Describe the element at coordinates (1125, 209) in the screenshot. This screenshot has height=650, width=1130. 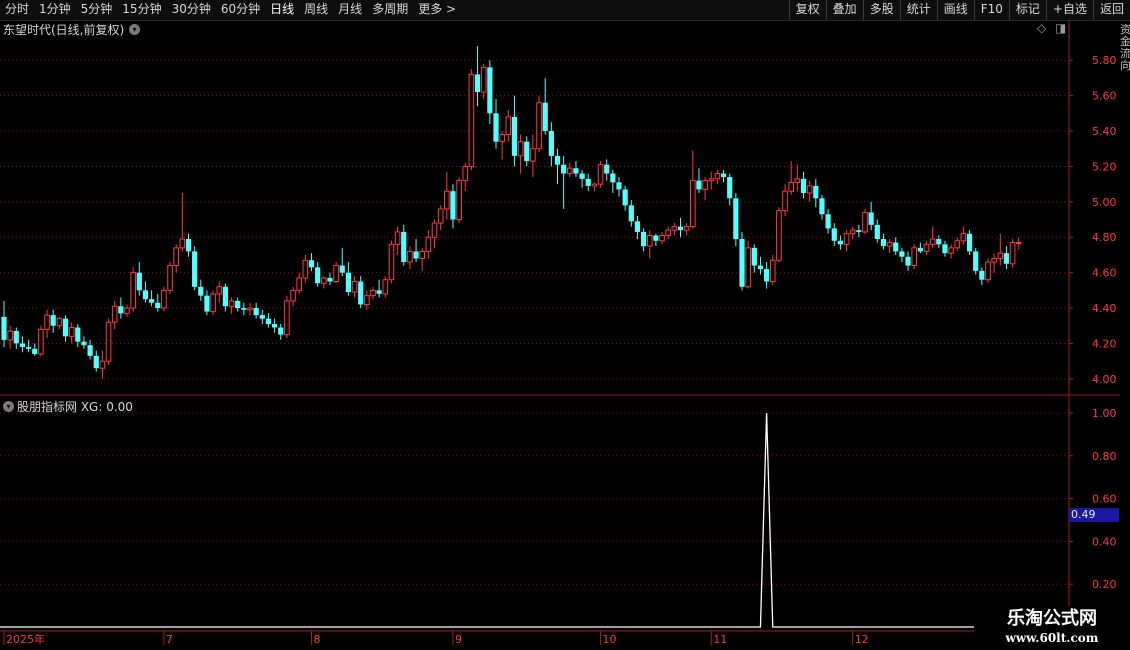
I see `right-side-tab: 资金流向` at that location.